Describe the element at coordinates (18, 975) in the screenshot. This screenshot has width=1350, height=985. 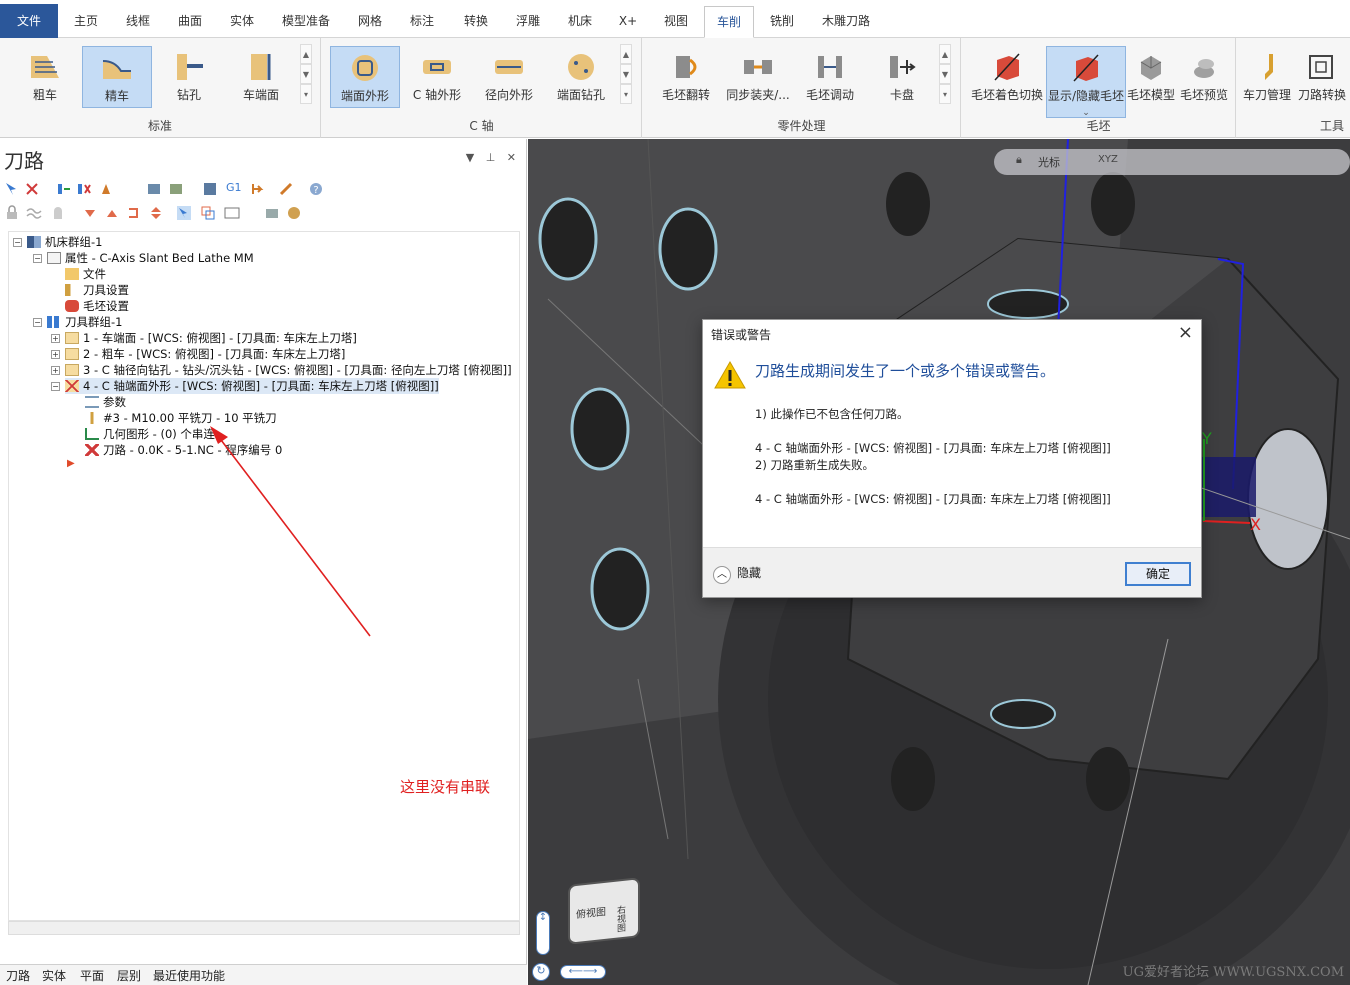
I see `tab-toolpaths: 刀路` at that location.